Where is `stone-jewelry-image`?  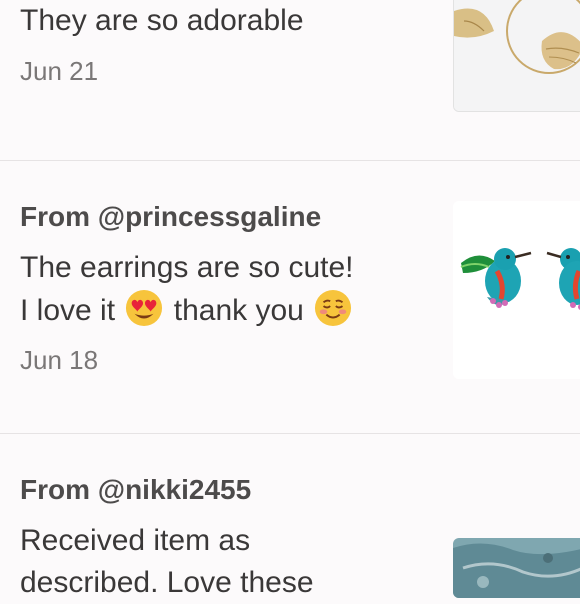 stone-jewelry-image is located at coordinates (516, 568).